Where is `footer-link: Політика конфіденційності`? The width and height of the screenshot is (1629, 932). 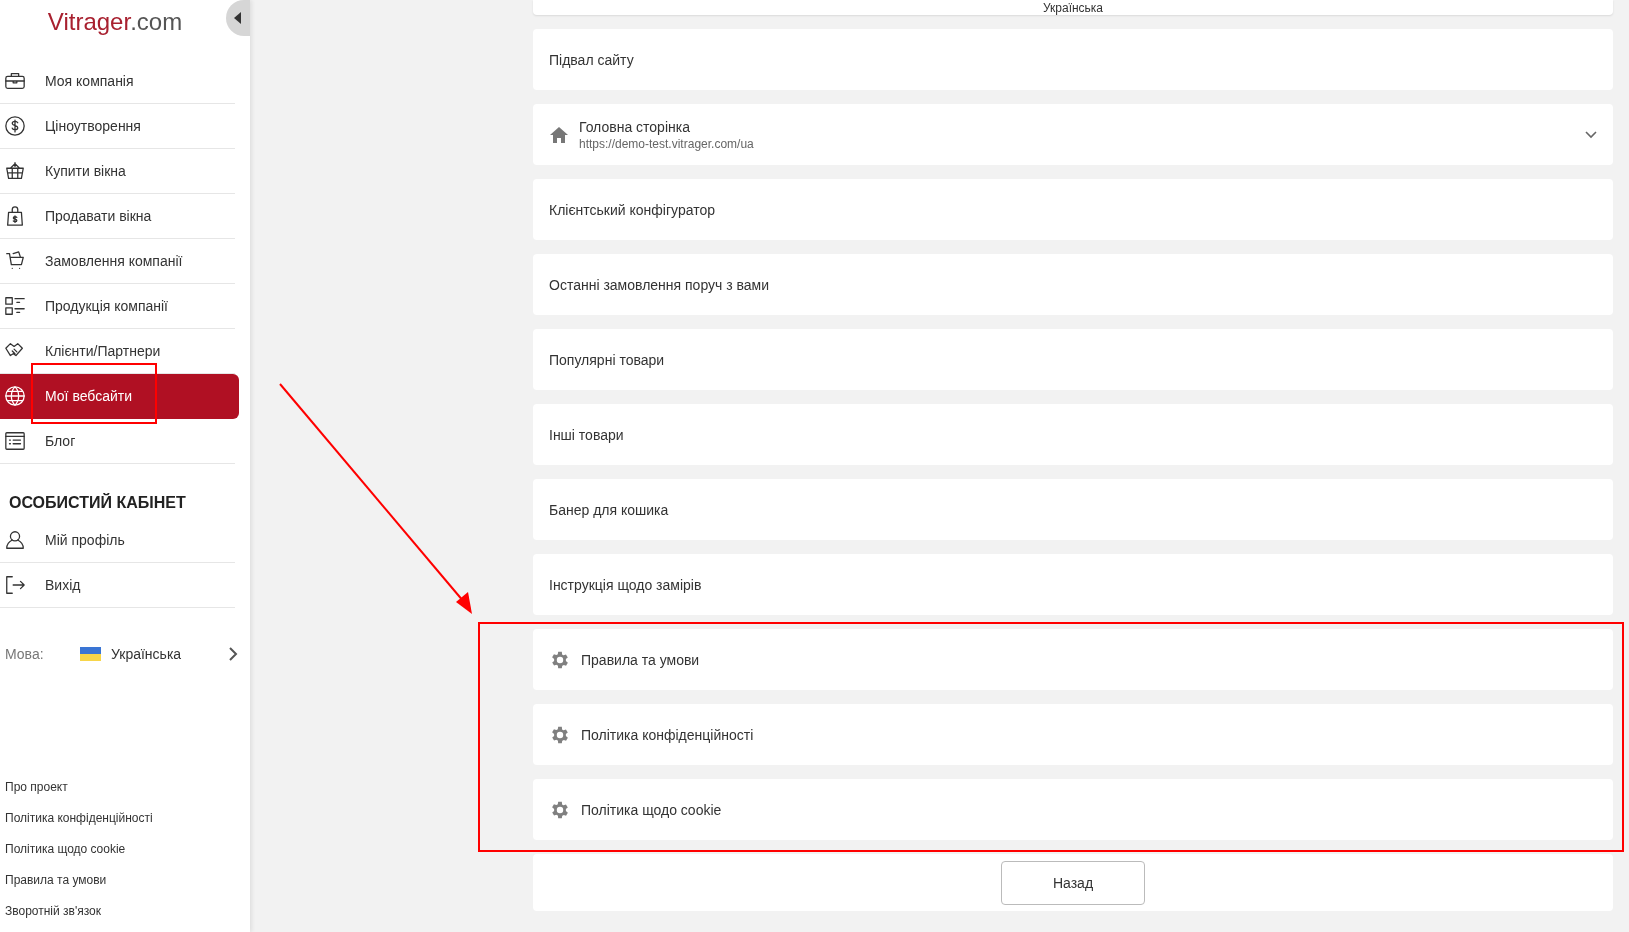
footer-link: Політика конфіденційності is located at coordinates (79, 818).